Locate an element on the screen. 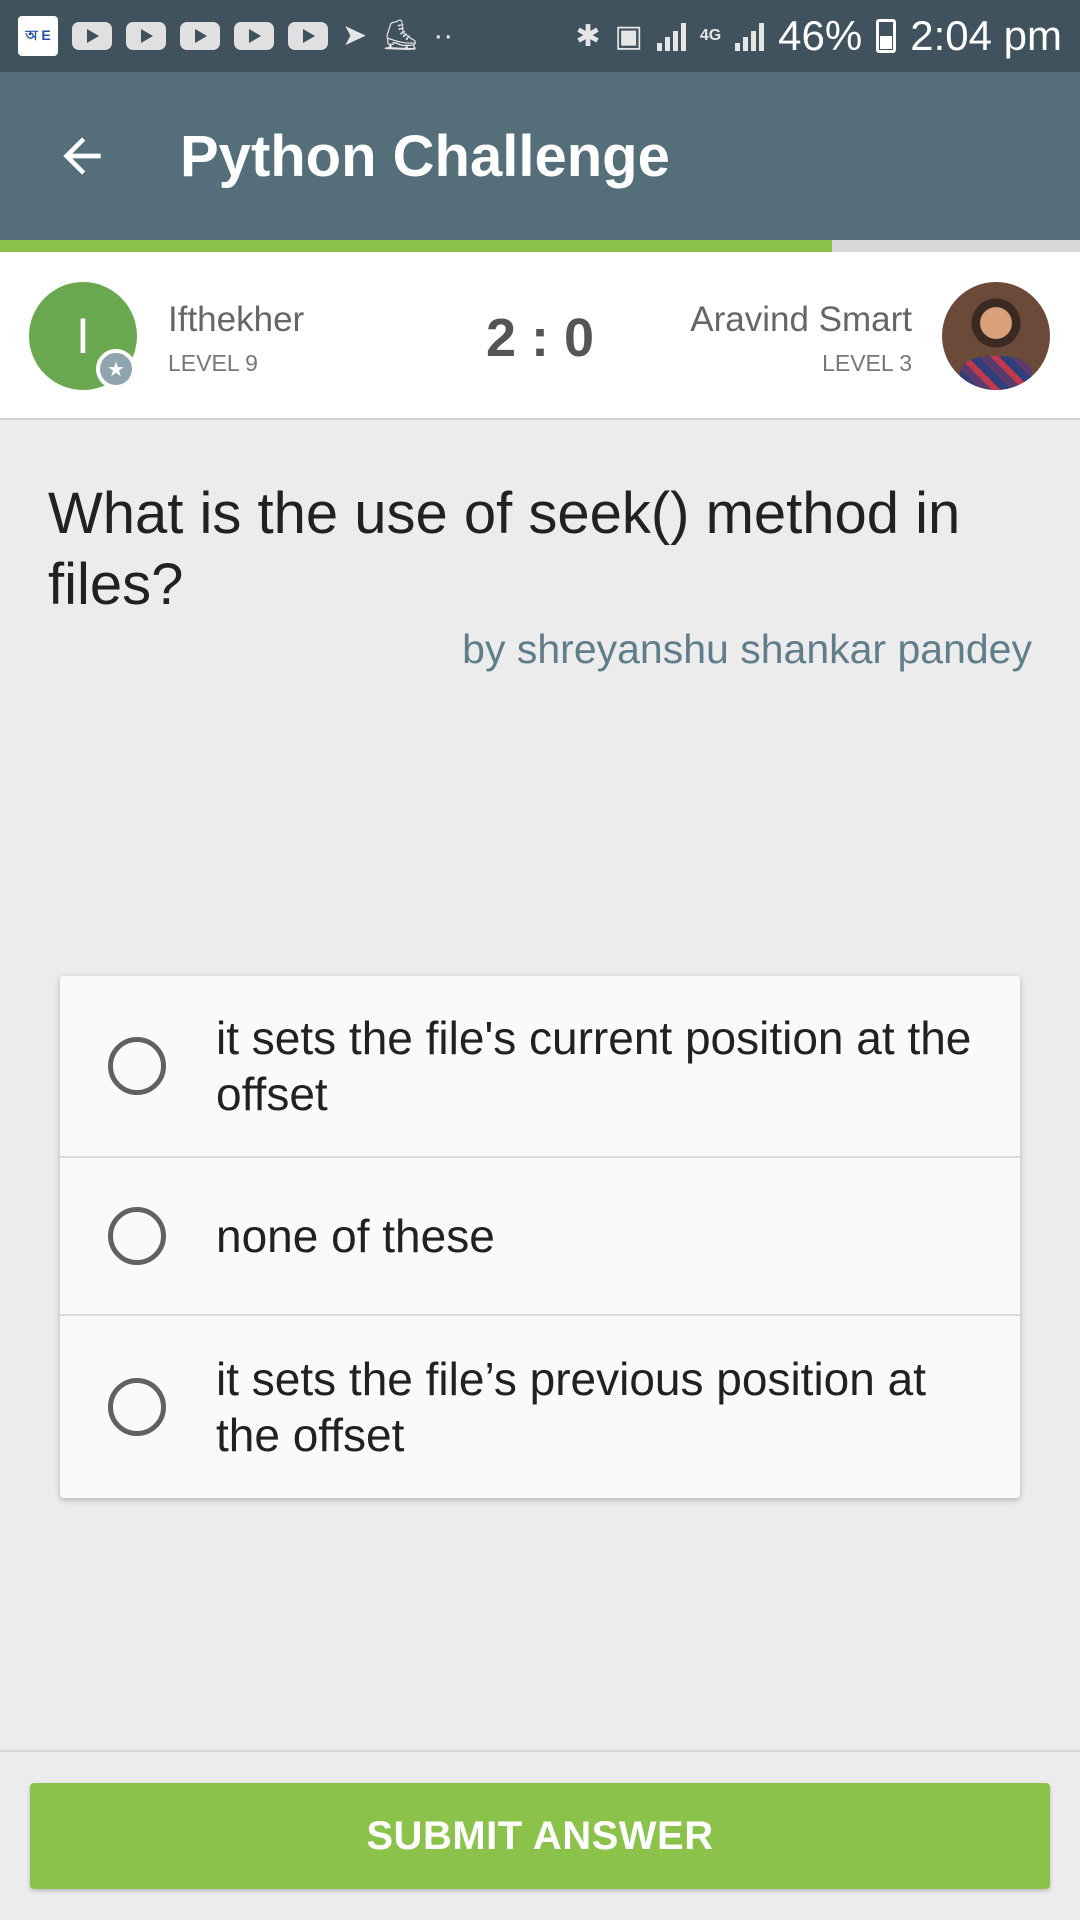  answer-option: none of these is located at coordinates (540, 1237).